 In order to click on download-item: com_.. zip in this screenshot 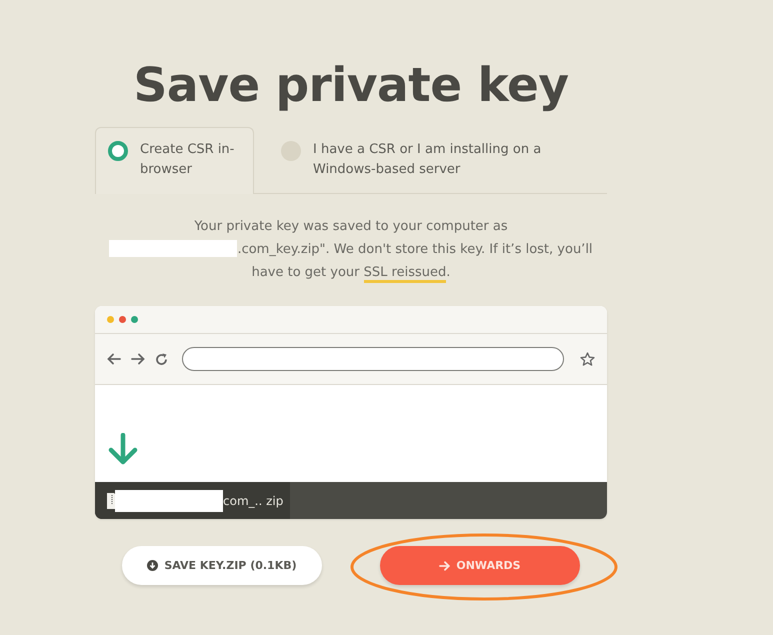, I will do `click(192, 500)`.